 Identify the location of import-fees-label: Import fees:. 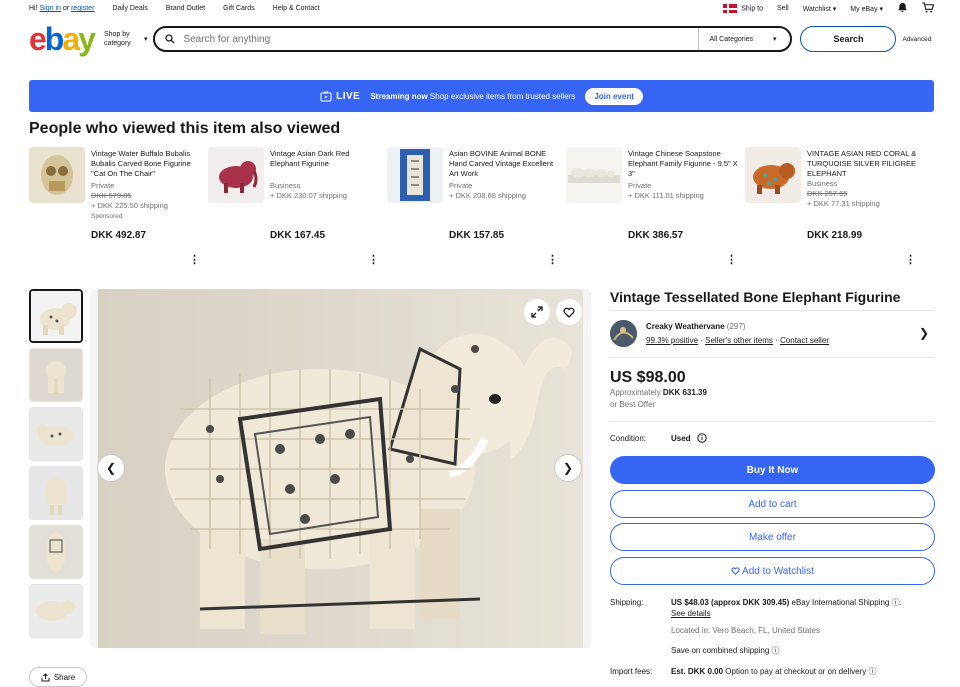
(631, 671).